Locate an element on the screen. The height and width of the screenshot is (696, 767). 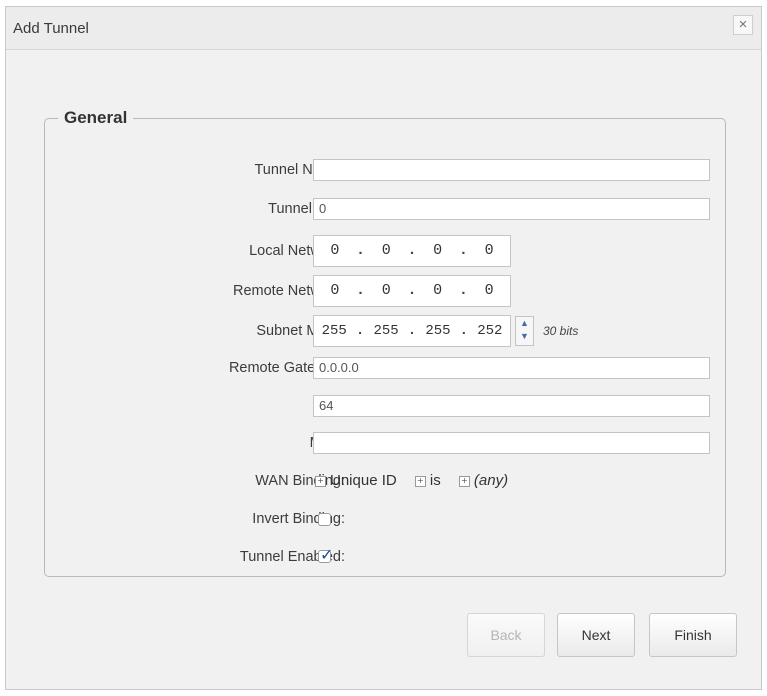
remote-gateway-input: 0.0.0.0 is located at coordinates (511, 368).